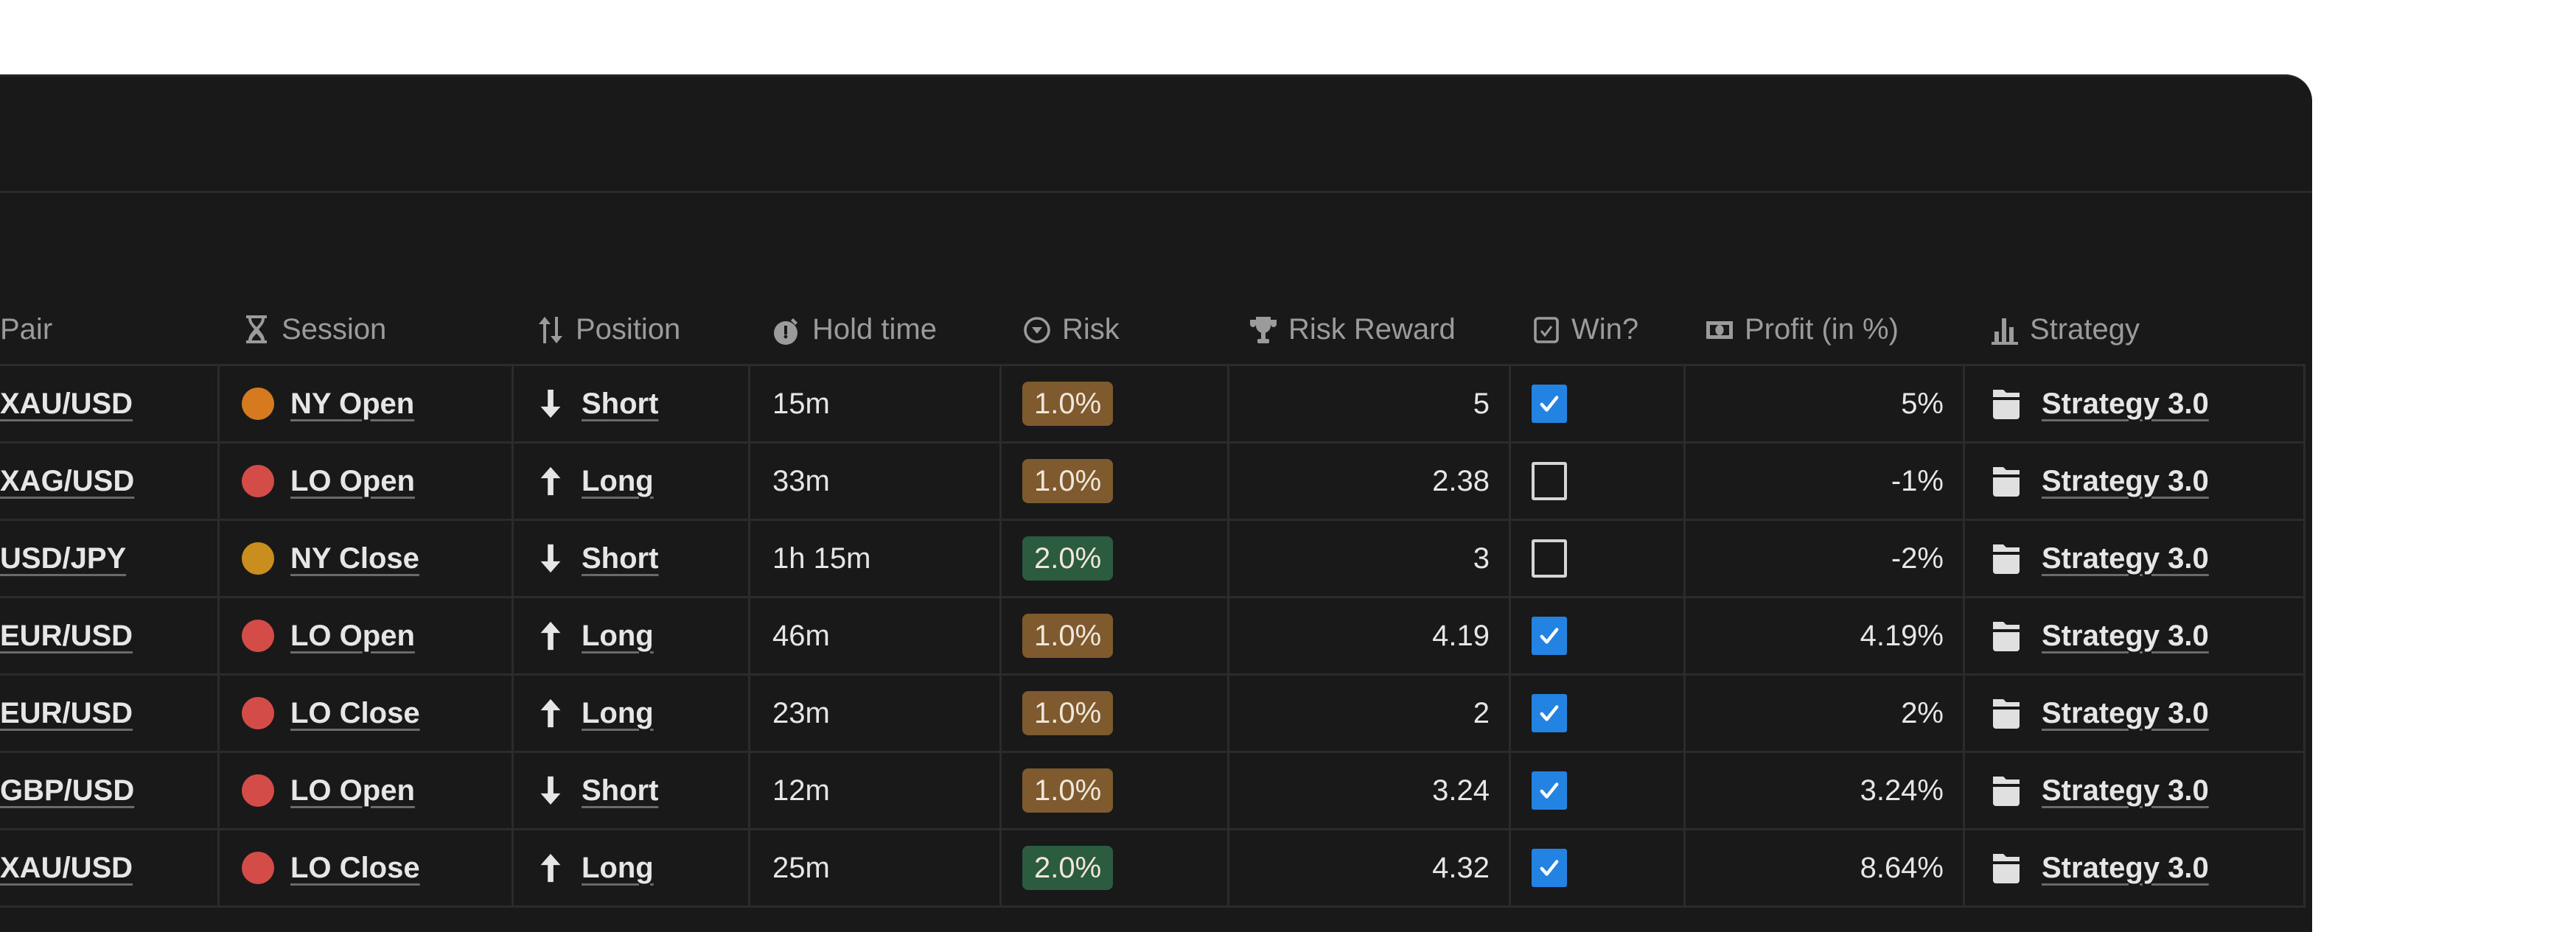  Describe the element at coordinates (1370, 481) in the screenshot. I see `cell-risk-reward: 2.38` at that location.